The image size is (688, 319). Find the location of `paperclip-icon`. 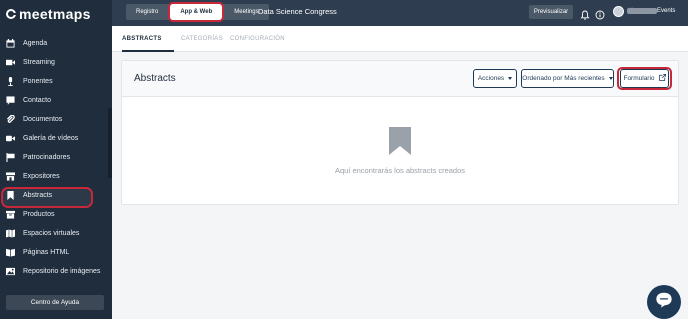

paperclip-icon is located at coordinates (10, 119).